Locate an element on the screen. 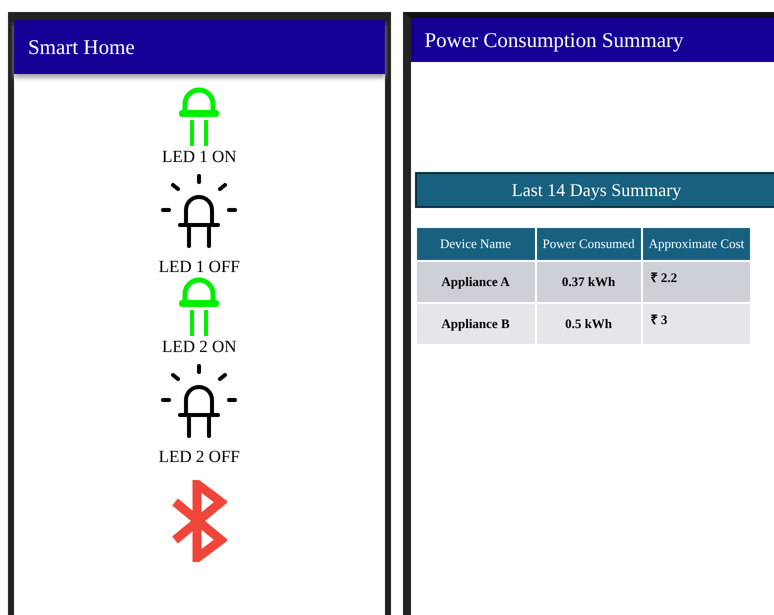 This screenshot has height=615, width=774. column-header: Power Consumed is located at coordinates (588, 244).